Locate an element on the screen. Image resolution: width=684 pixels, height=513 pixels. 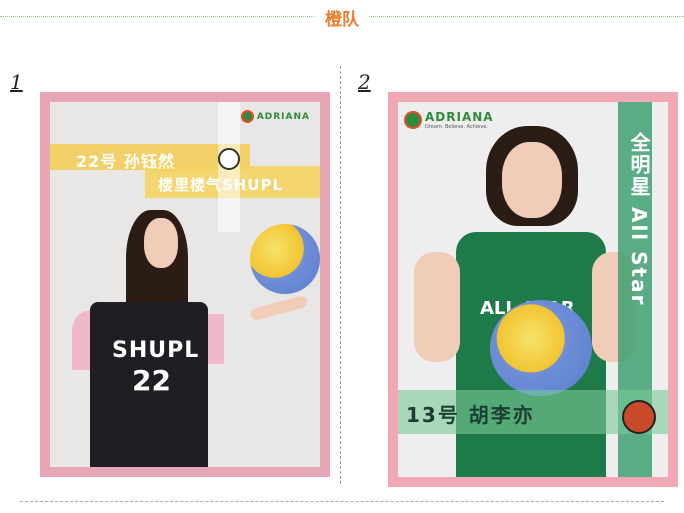
player-name-1: 22号 孙钰然 is located at coordinates (125, 161).